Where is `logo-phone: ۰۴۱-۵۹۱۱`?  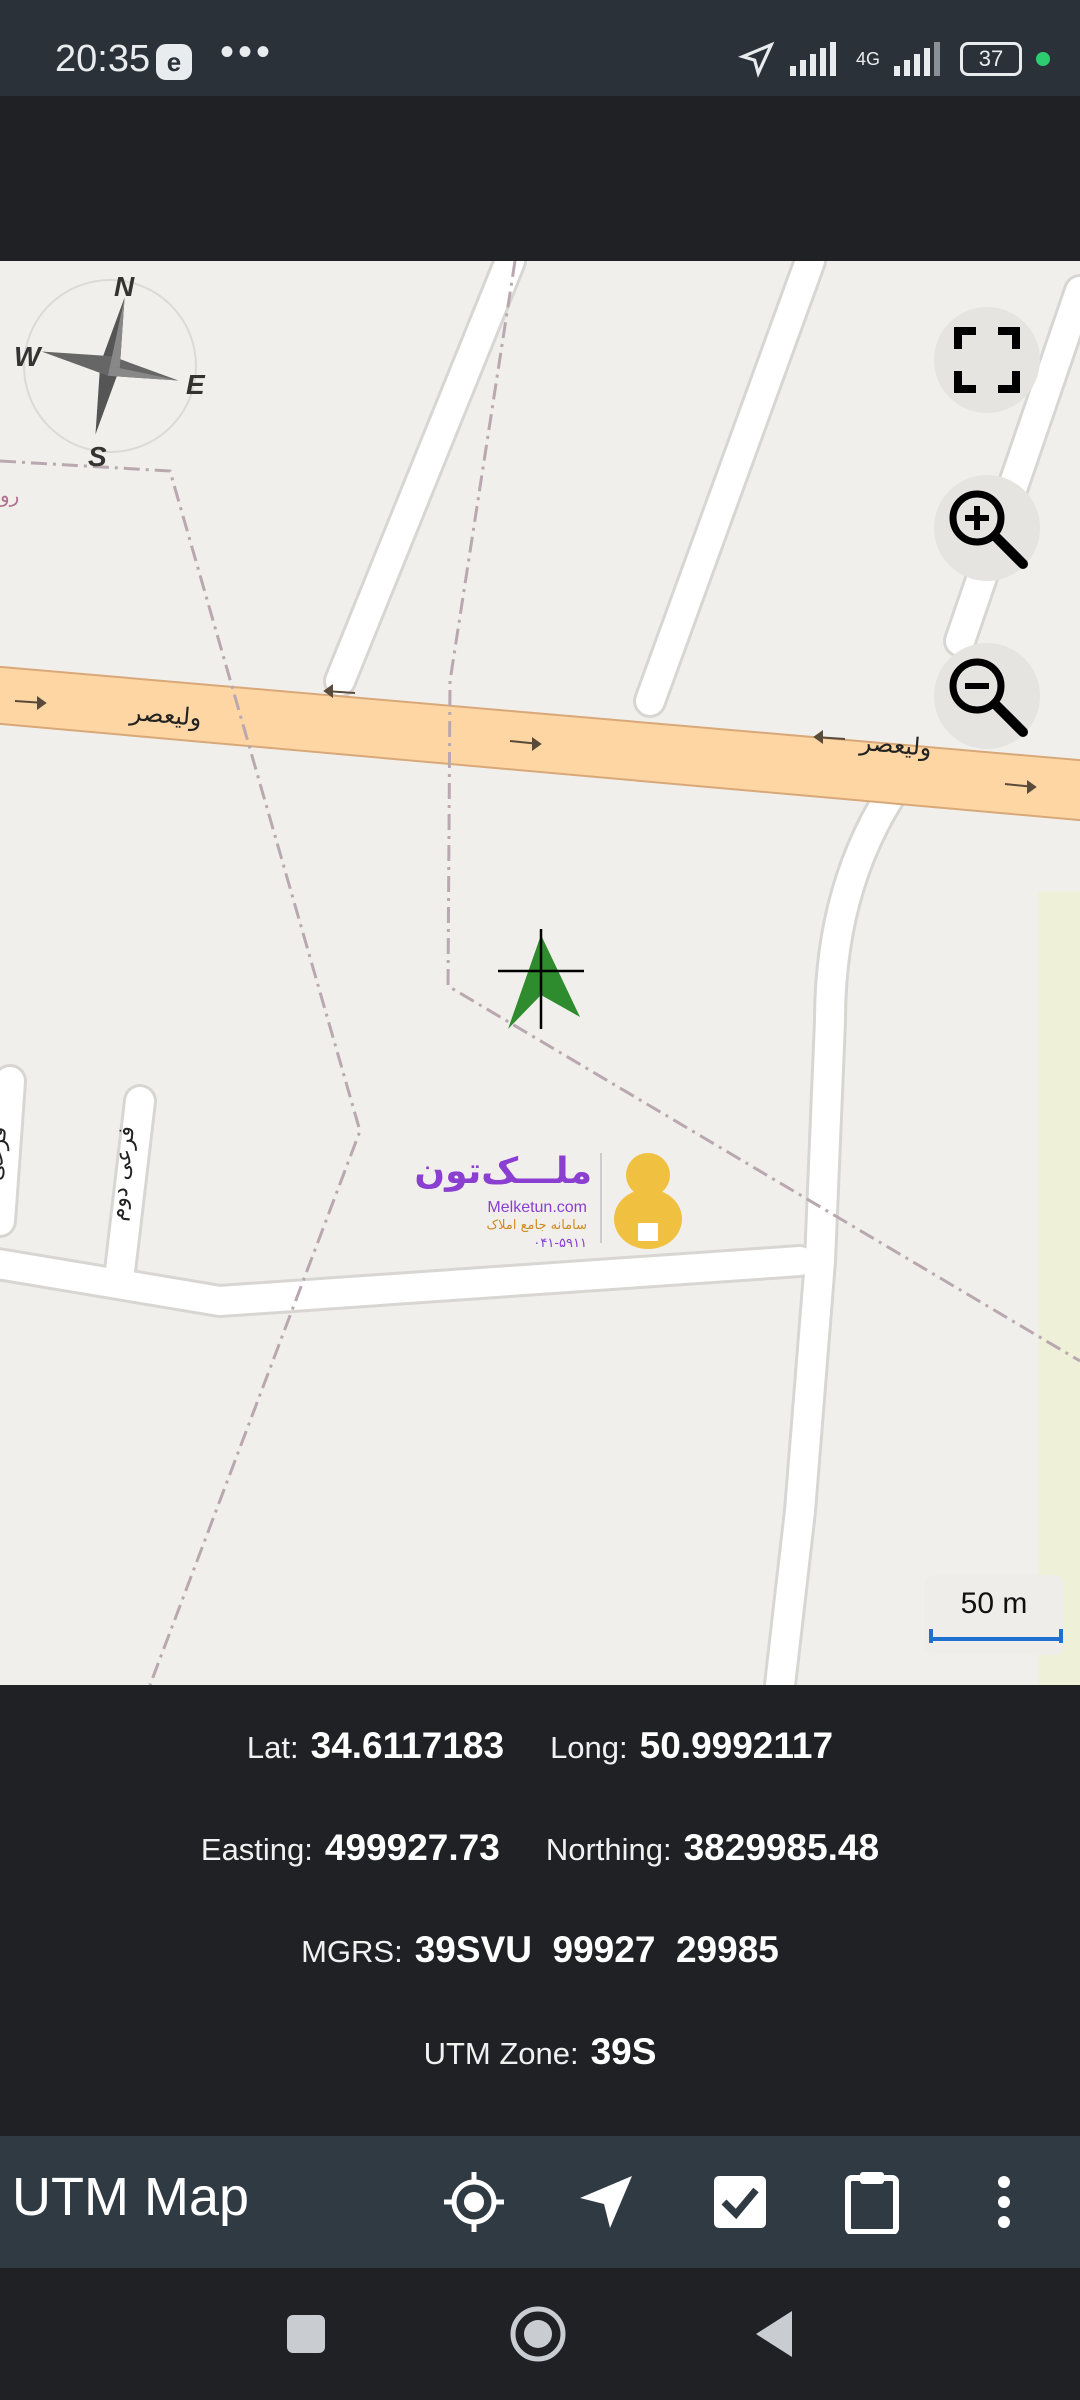
logo-phone: ۰۴۱-۵۹۱۱ is located at coordinates (560, 1243).